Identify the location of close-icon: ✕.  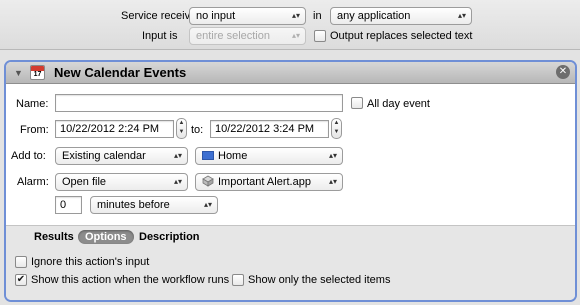
(563, 72).